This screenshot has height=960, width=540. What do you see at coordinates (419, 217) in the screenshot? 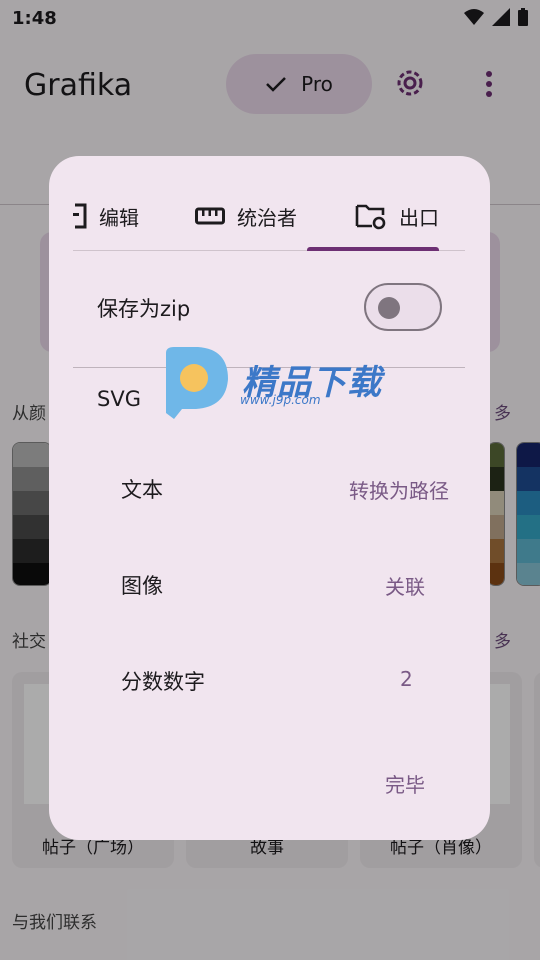
I see `tab-export-label: 出口` at bounding box center [419, 217].